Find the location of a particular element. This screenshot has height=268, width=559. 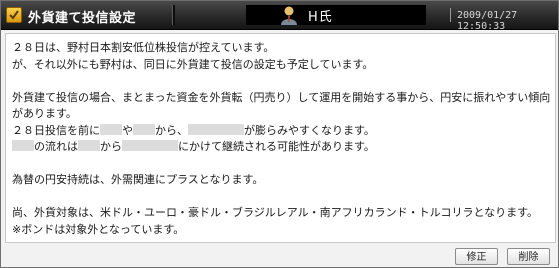

message-line: ２８日投信を前に や から、 が膨らみやすくなります。 is located at coordinates (283, 131).